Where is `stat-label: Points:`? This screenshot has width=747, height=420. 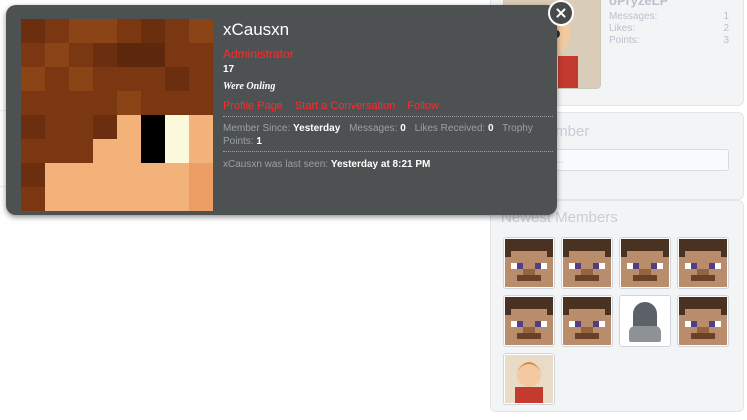 stat-label: Points: is located at coordinates (624, 40).